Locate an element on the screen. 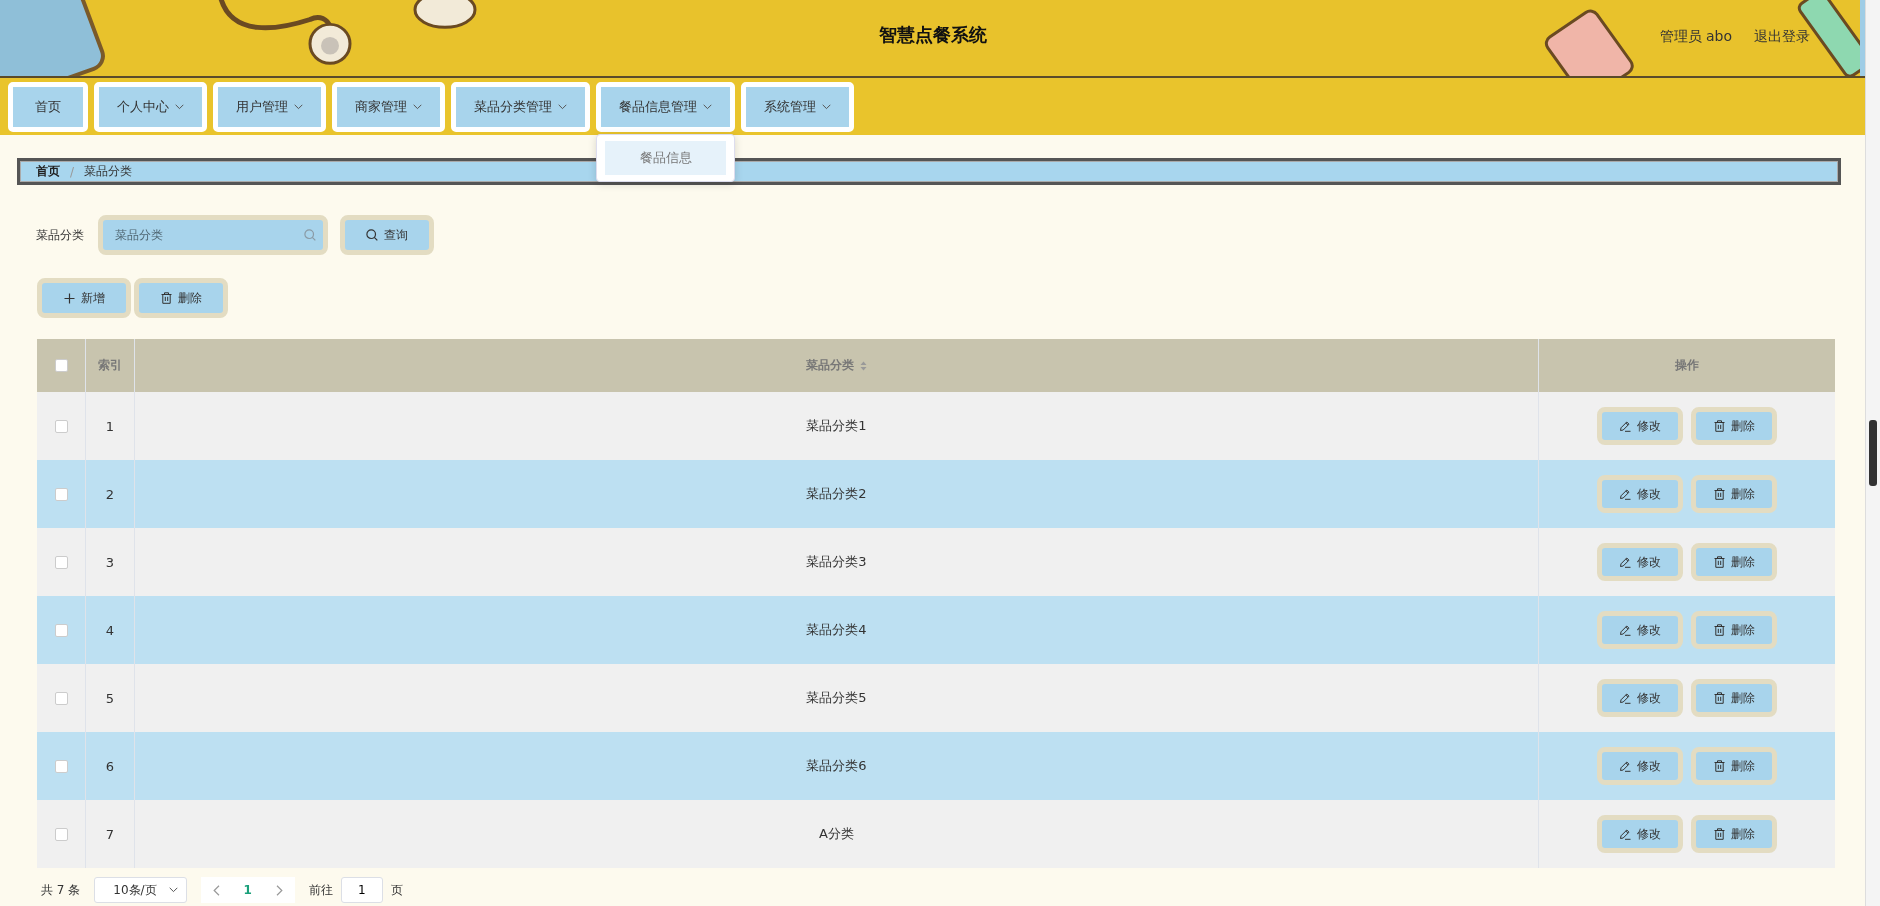 This screenshot has width=1880, height=906. table-cell: 菜品分类6 is located at coordinates (836, 766).